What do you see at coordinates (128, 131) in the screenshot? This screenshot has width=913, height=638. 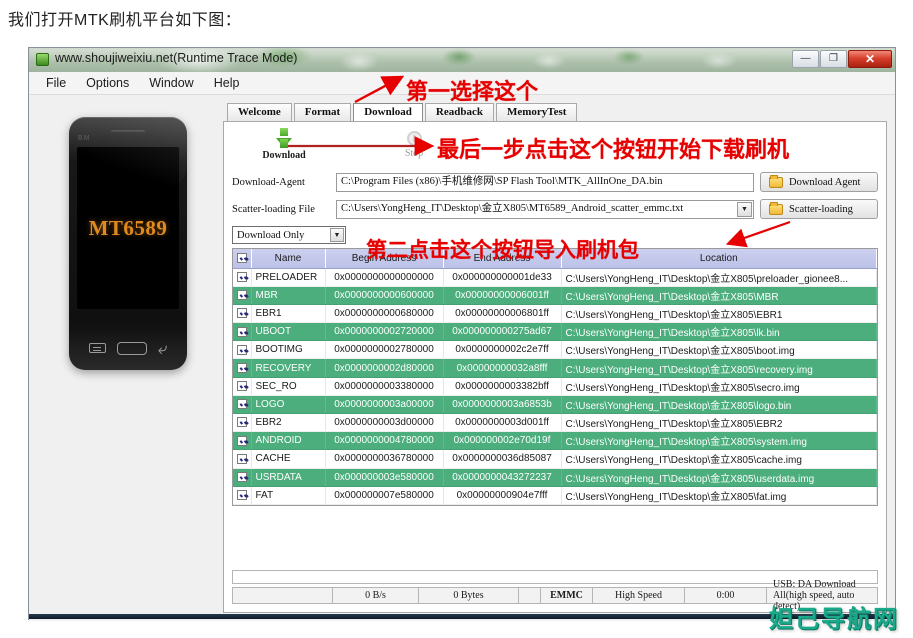 I see `phone-speaker` at bounding box center [128, 131].